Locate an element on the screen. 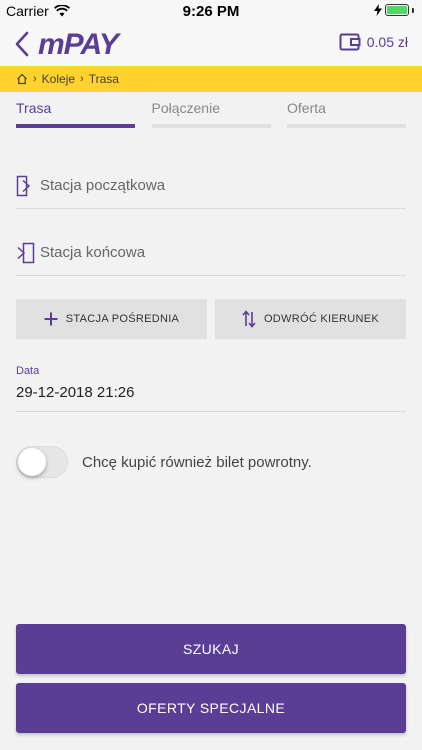 The image size is (422, 750). return-ticket-label: Chcę kupić również bilet powrotny. is located at coordinates (197, 462).